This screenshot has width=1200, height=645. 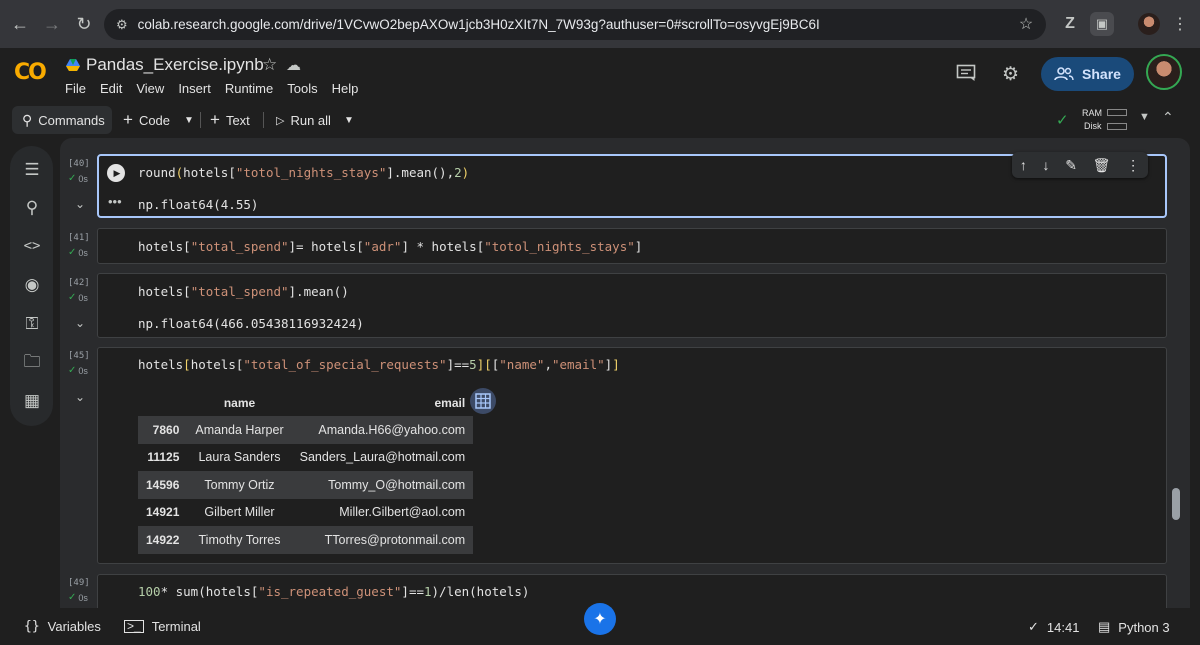 I want to click on browser-menu-icon: ⋮, so click(x=1180, y=24).